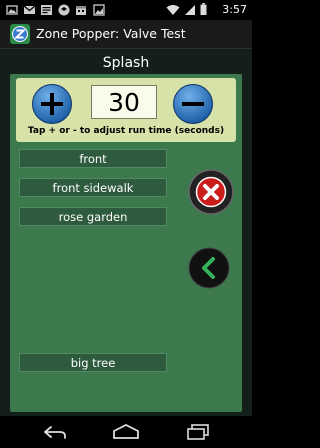 This screenshot has height=448, width=320. I want to click on close-icon, so click(211, 192).